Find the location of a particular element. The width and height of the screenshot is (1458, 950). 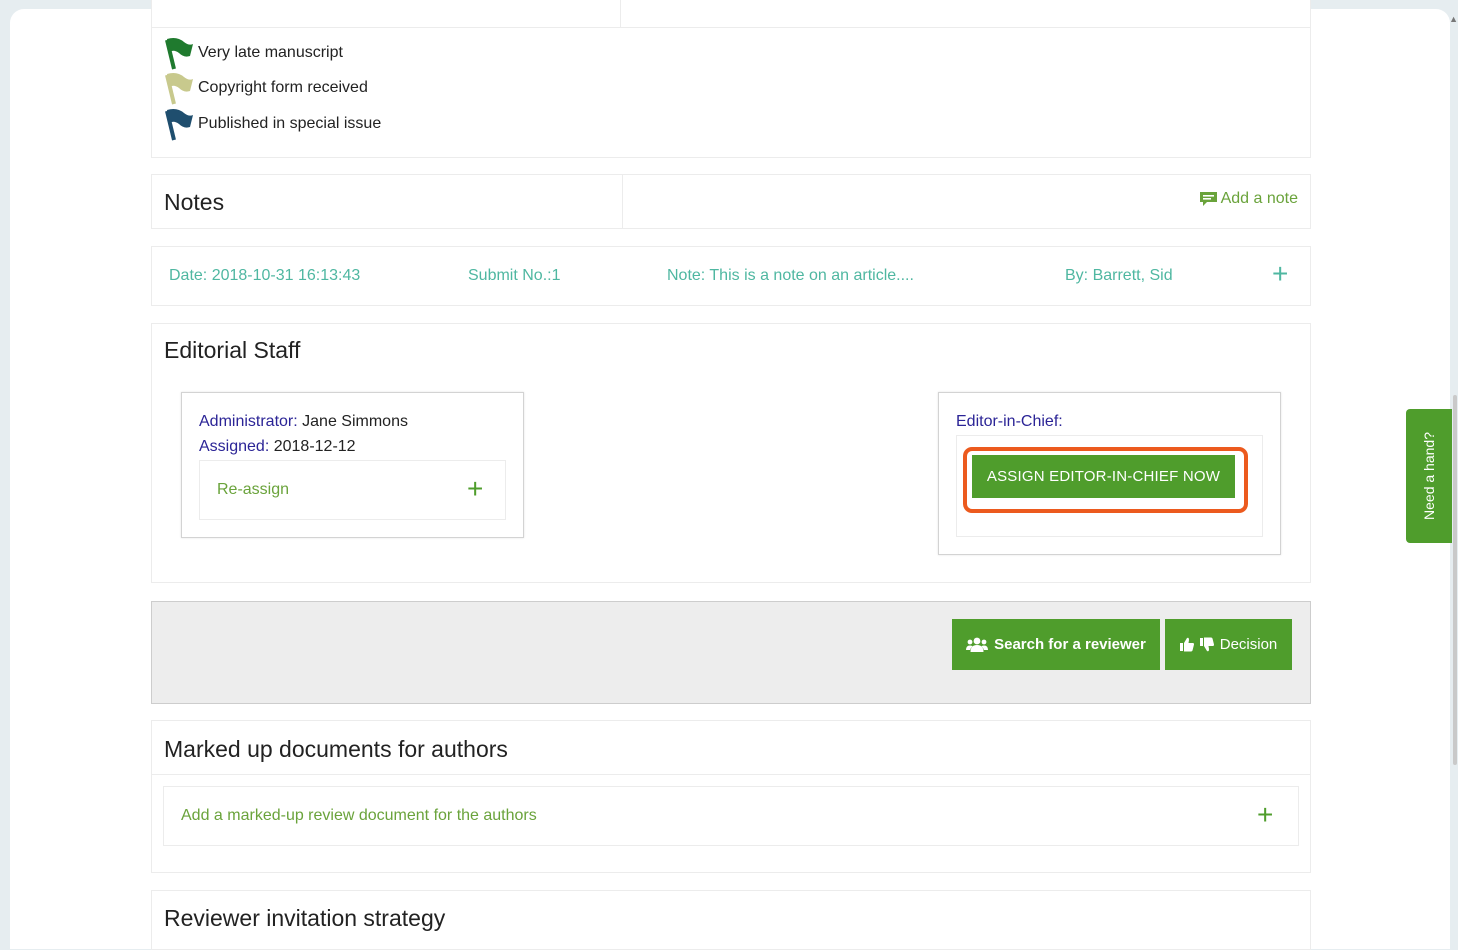

editor-in-chief-label: Editor-in-Chief: is located at coordinates (1009, 421).